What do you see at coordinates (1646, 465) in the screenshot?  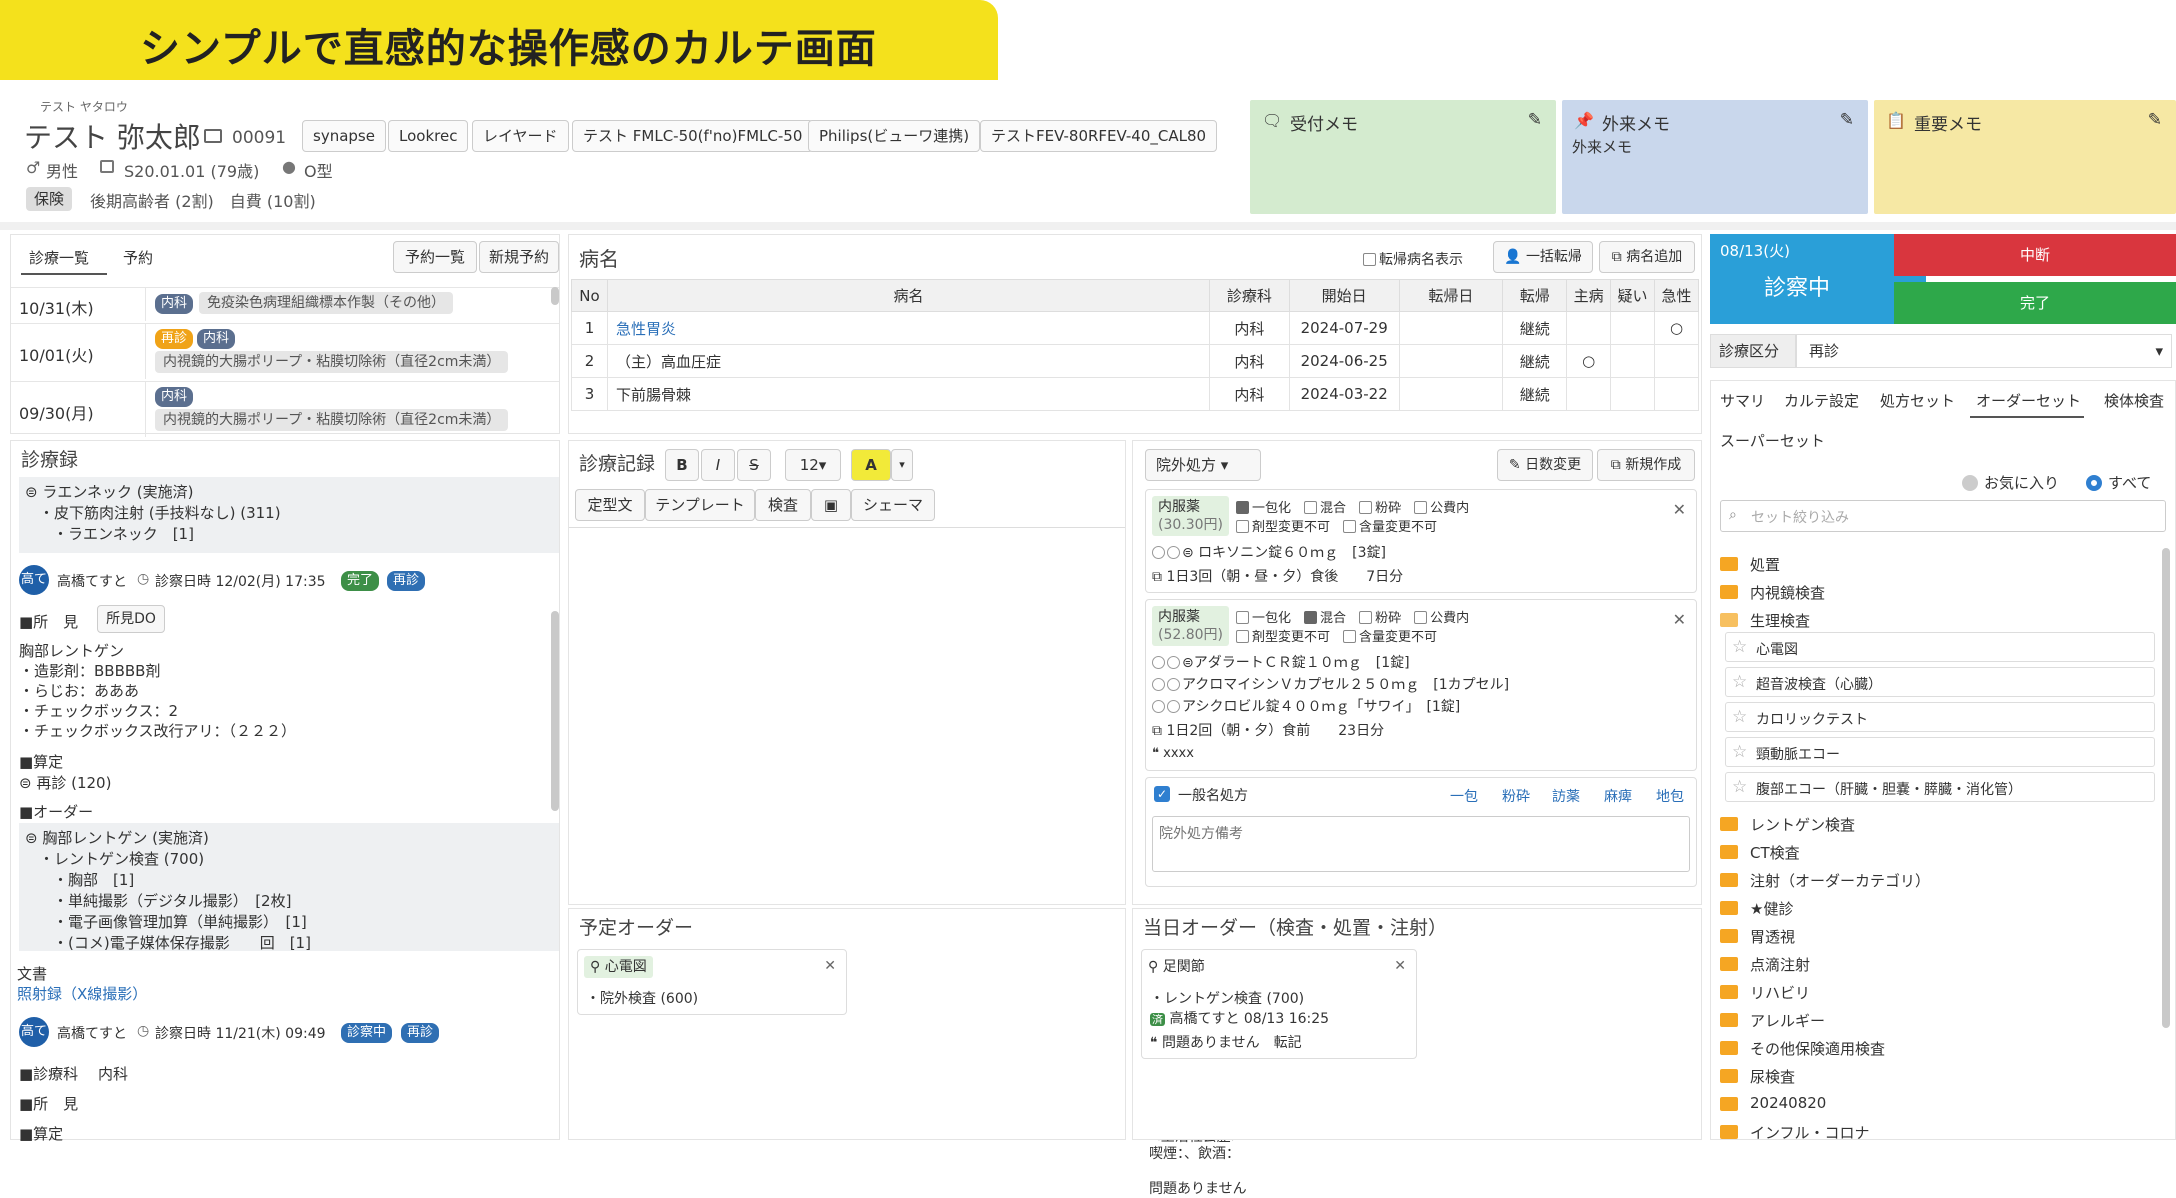 I see `new-prescription-button: ⧉ 新規作成` at bounding box center [1646, 465].